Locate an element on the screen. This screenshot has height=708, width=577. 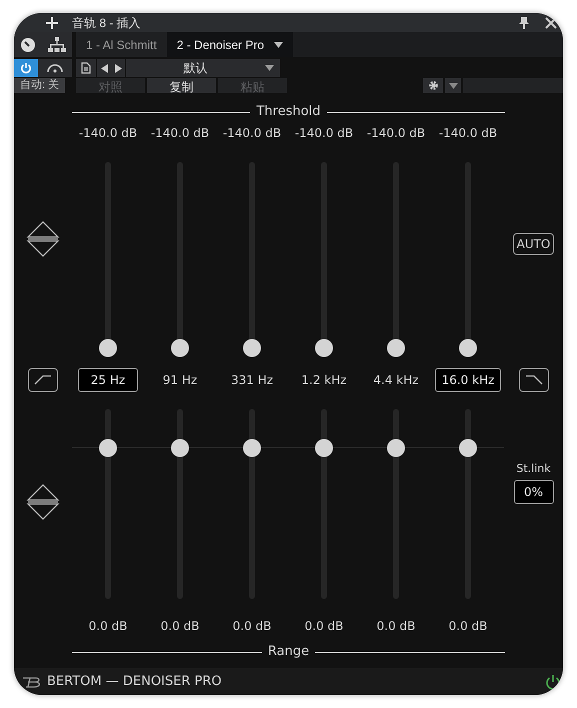
frequency-value: 331 Hz is located at coordinates (252, 380).